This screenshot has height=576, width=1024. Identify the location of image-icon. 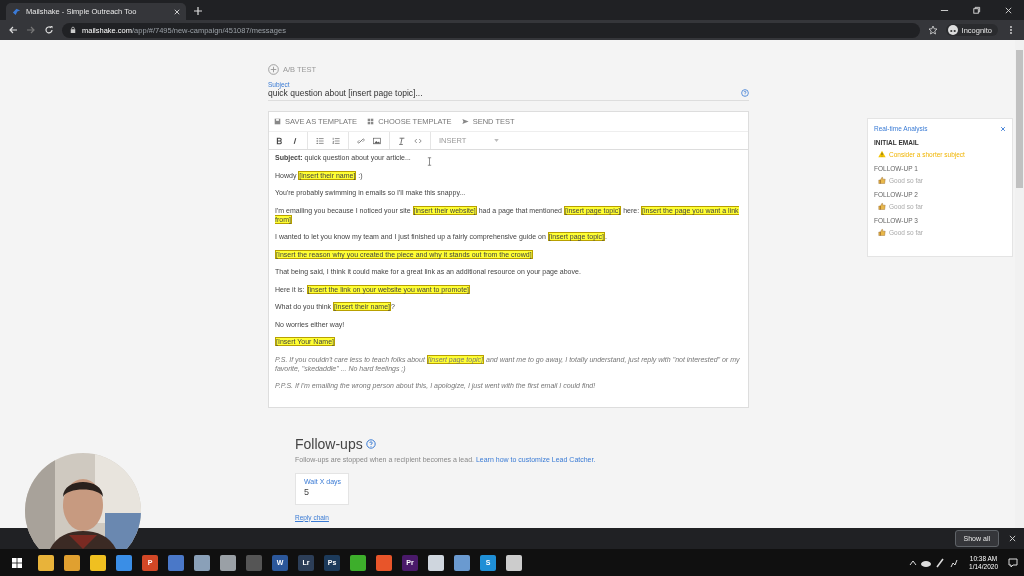
(377, 140).